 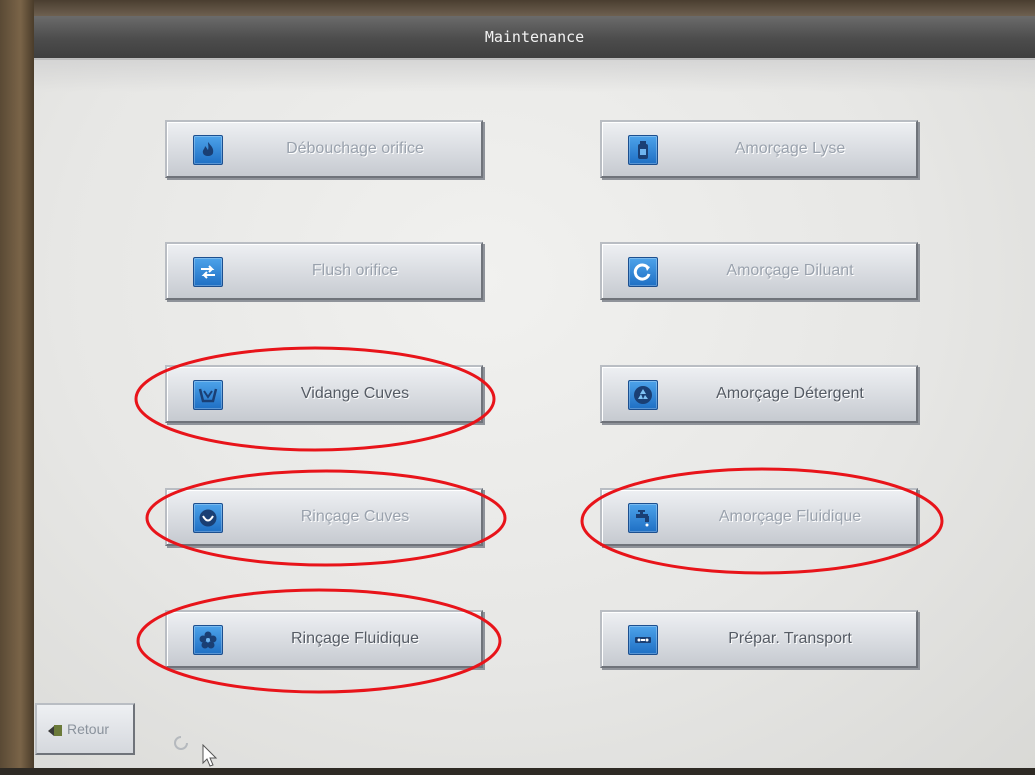 What do you see at coordinates (208, 395) in the screenshot?
I see `basin-icon` at bounding box center [208, 395].